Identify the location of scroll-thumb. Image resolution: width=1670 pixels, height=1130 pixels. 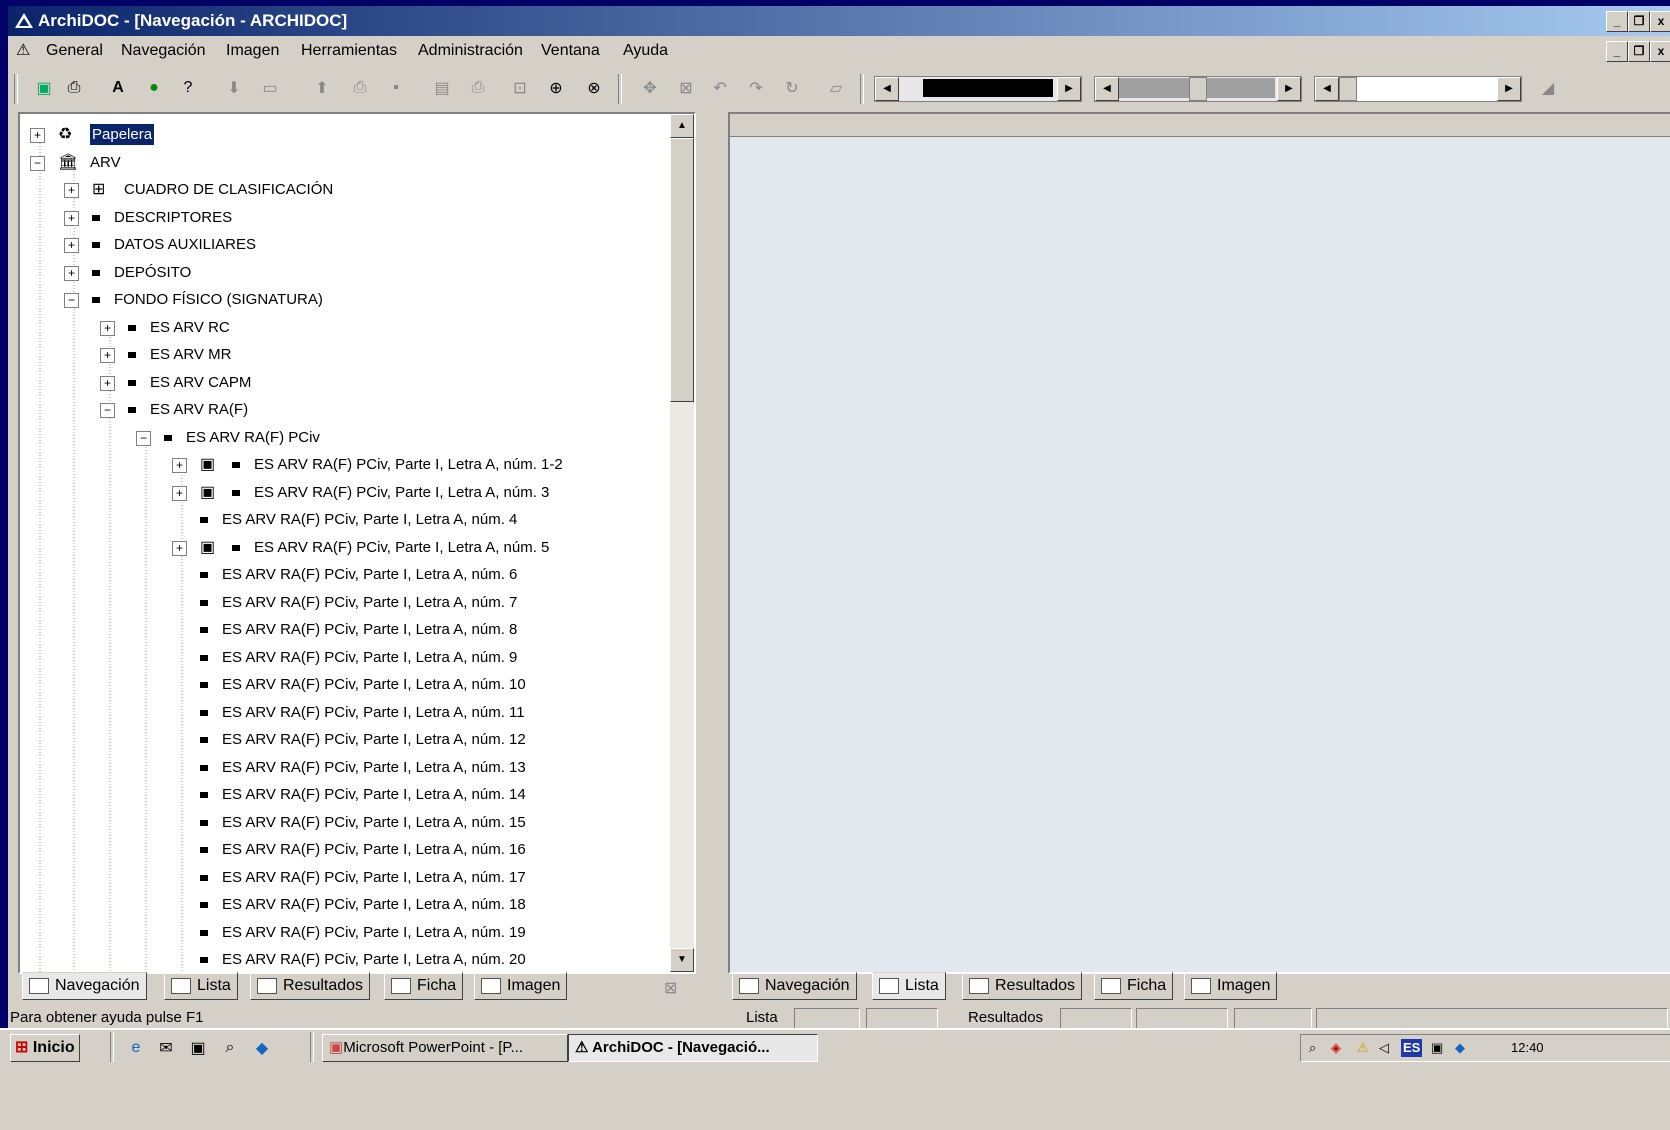
(682, 270).